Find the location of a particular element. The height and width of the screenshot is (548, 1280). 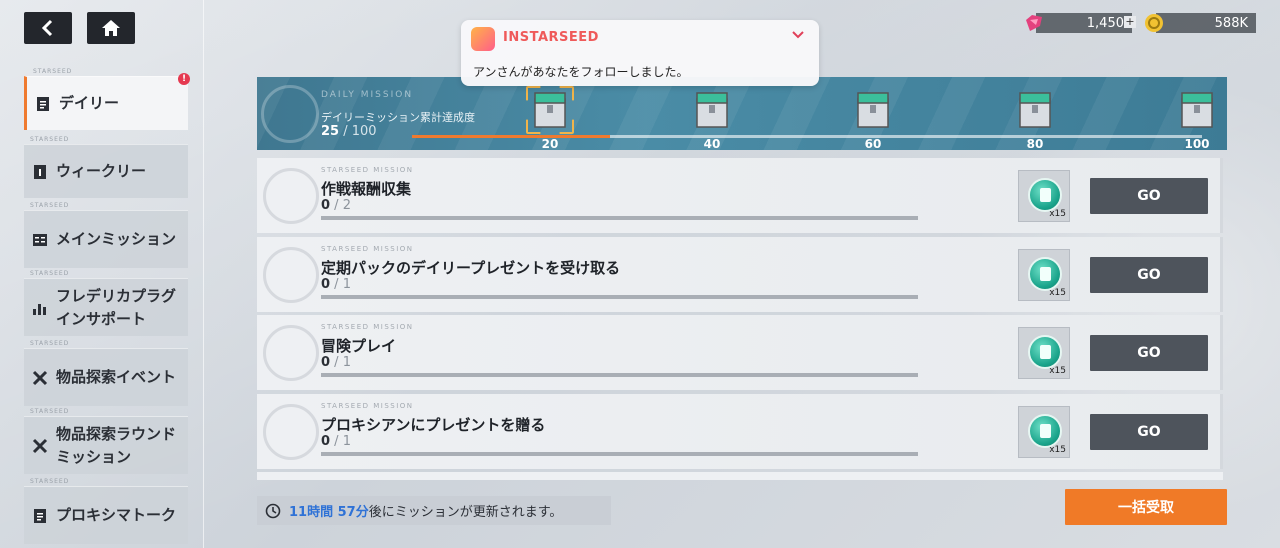

coin-currency: 588K is located at coordinates (1200, 23).